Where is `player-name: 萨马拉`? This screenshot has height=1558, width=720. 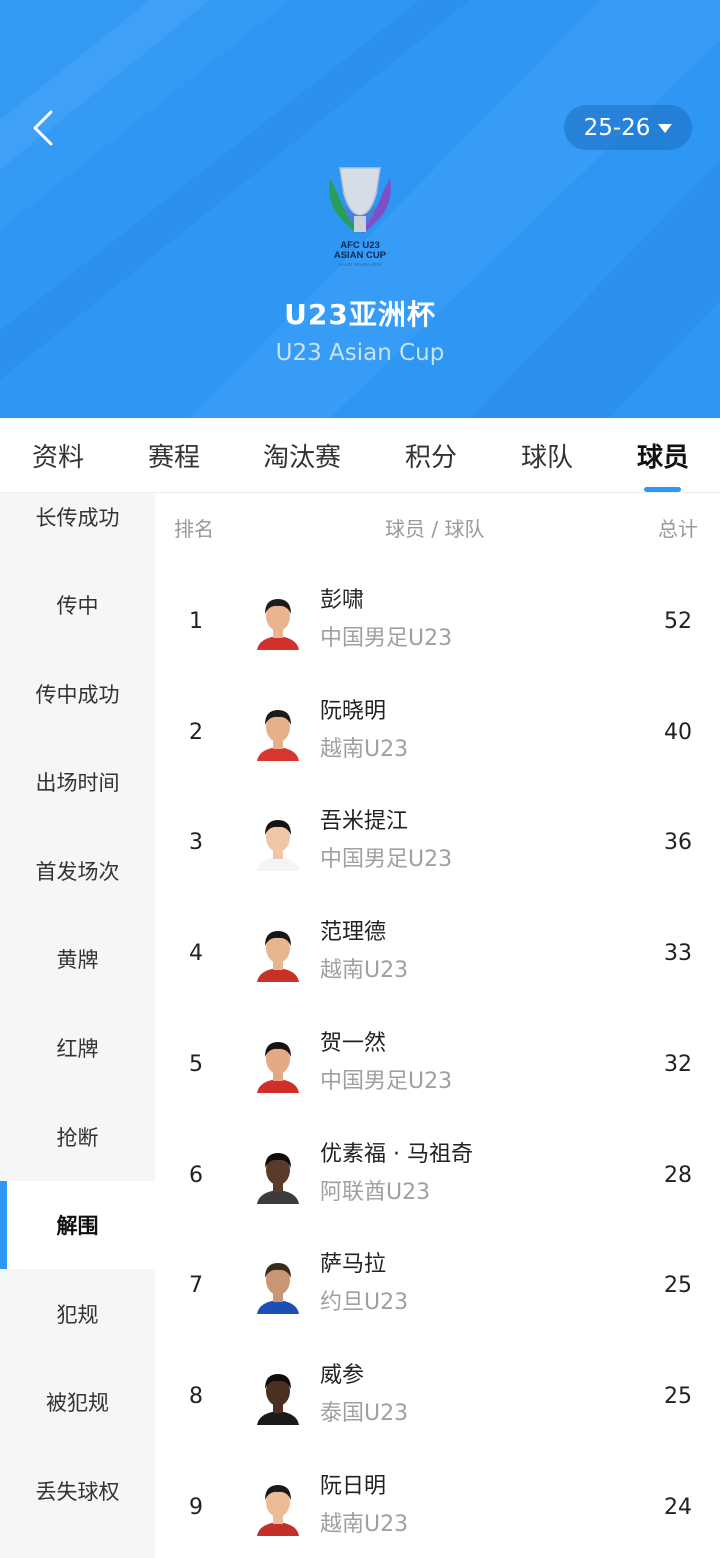
player-name: 萨马拉 is located at coordinates (353, 1265).